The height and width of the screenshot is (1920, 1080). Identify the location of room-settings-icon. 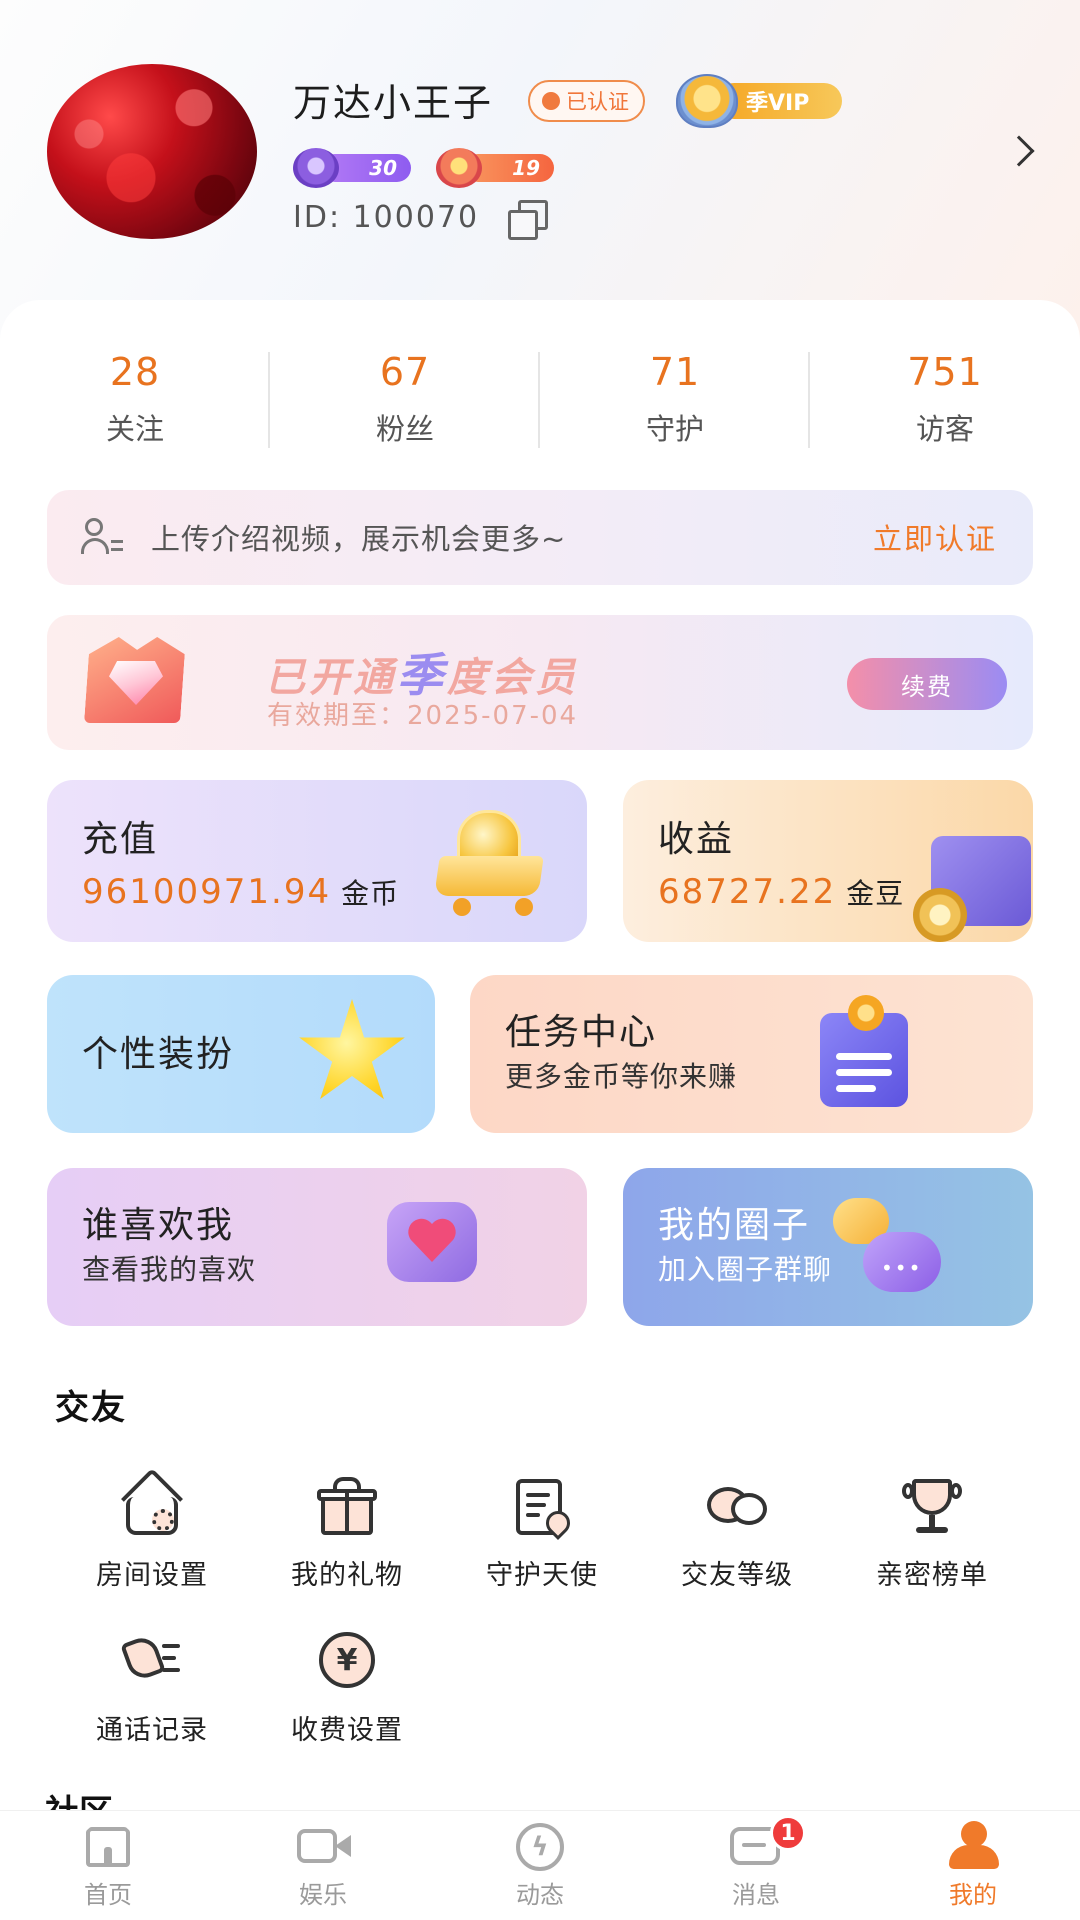
(152, 1502).